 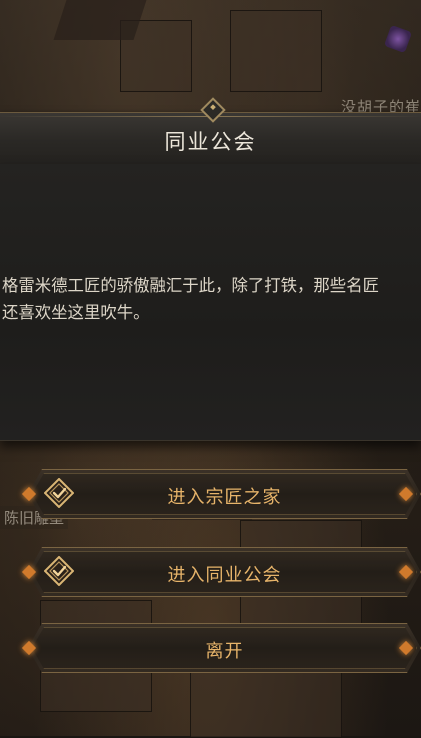 I want to click on option-label: 进入宗匠之家, so click(x=224, y=497).